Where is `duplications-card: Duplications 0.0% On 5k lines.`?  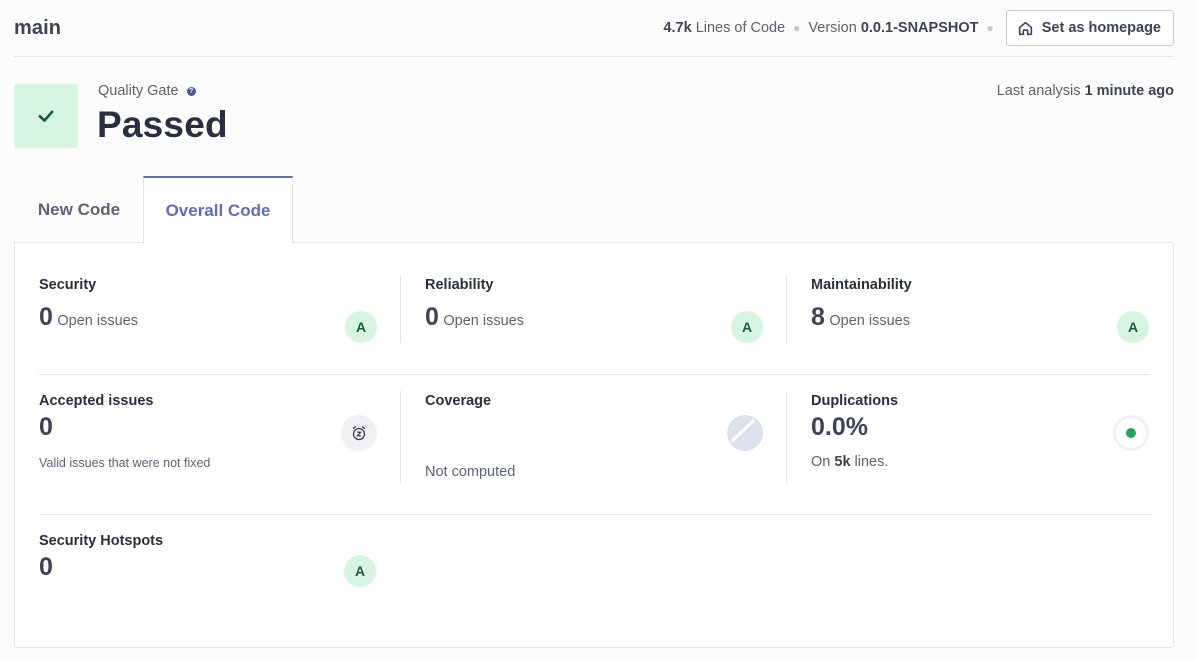
duplications-card: Duplications 0.0% On 5k lines. is located at coordinates (854, 431).